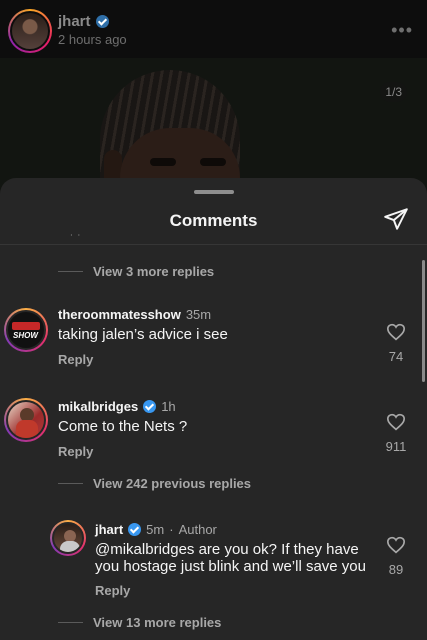  I want to click on author-tag: Author, so click(197, 529).